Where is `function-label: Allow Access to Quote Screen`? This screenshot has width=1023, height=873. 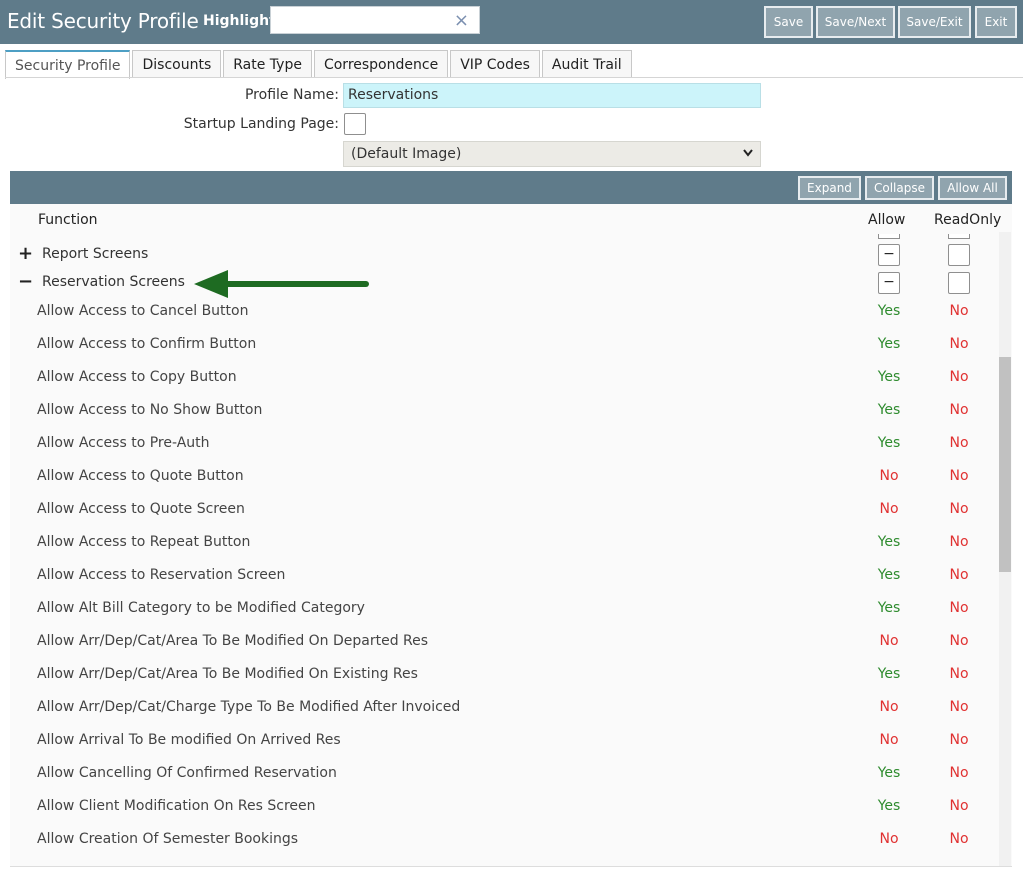
function-label: Allow Access to Quote Screen is located at coordinates (141, 509).